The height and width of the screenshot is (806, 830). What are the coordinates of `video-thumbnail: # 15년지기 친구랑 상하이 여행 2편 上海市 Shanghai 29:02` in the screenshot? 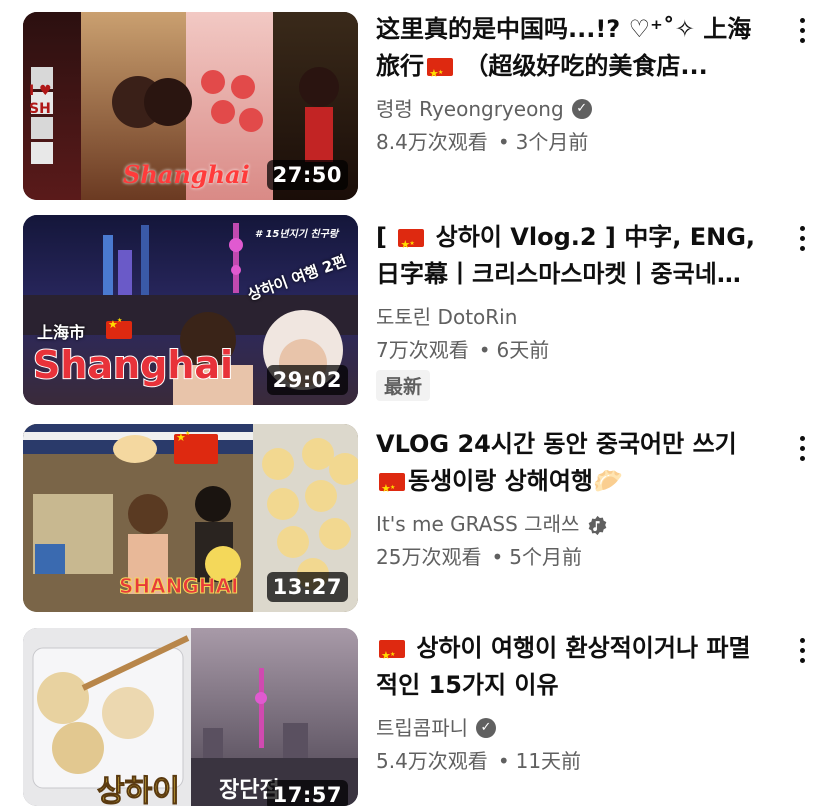 It's located at (190, 310).